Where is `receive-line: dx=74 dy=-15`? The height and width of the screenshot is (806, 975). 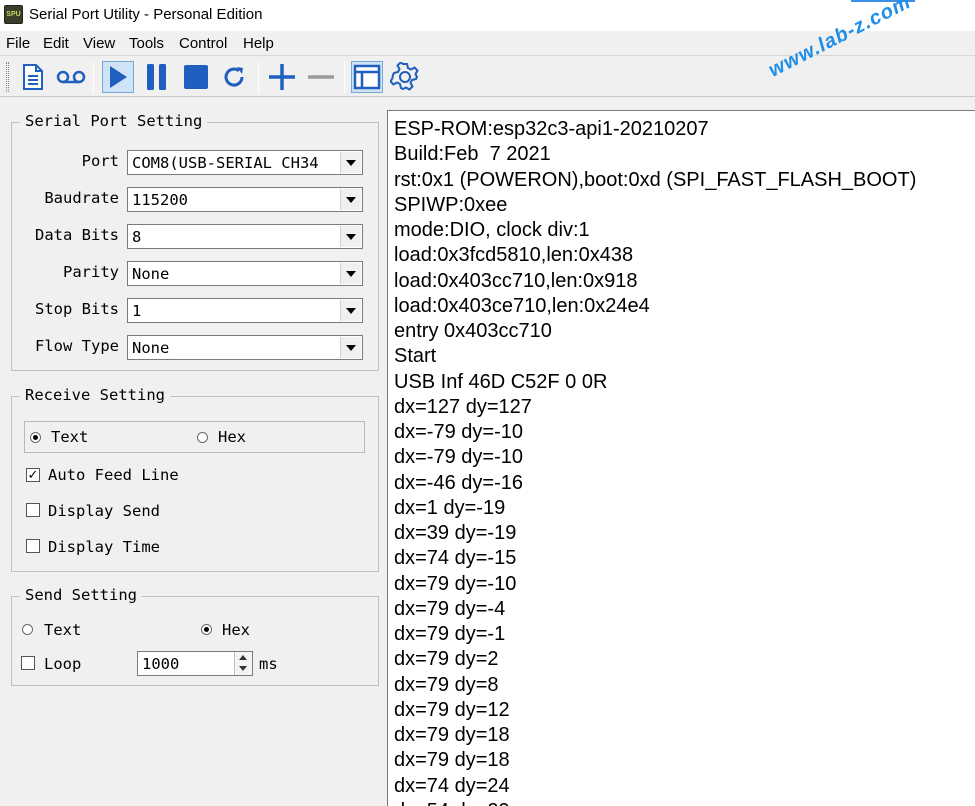 receive-line: dx=74 dy=-15 is located at coordinates (455, 558).